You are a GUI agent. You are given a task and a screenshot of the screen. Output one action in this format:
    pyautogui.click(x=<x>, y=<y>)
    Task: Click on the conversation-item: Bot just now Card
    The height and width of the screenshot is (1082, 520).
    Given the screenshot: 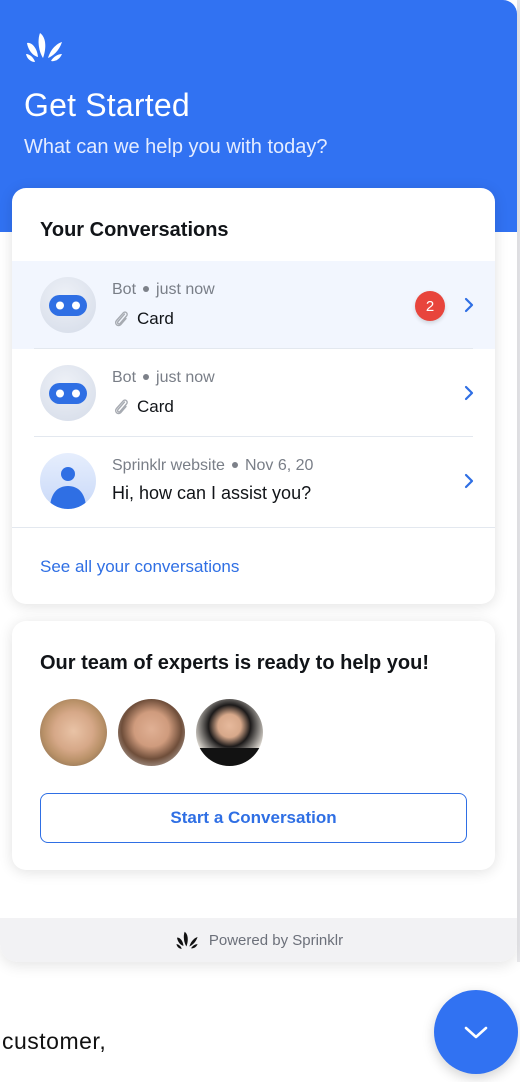 What is the action you would take?
    pyautogui.click(x=253, y=393)
    